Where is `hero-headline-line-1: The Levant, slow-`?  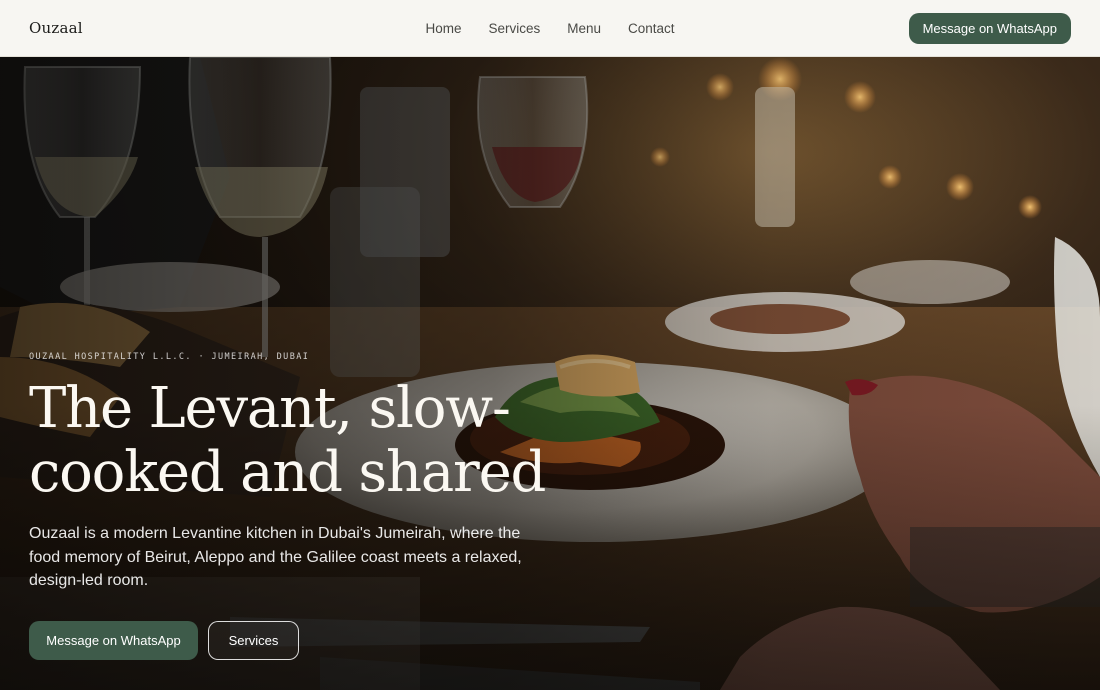
hero-headline-line-1: The Levant, slow- is located at coordinates (270, 408).